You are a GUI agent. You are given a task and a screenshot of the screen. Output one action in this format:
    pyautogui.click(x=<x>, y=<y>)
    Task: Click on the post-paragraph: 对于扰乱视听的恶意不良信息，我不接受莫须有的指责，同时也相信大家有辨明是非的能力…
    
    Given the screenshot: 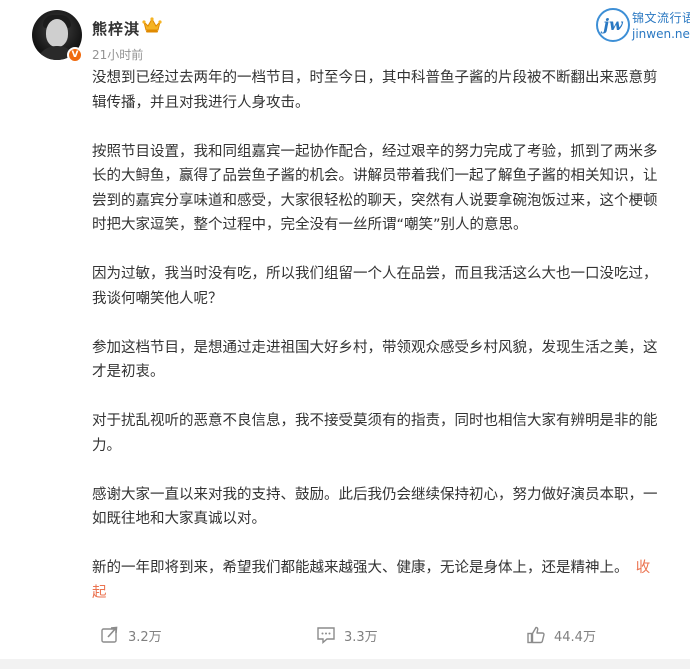 What is the action you would take?
    pyautogui.click(x=375, y=433)
    